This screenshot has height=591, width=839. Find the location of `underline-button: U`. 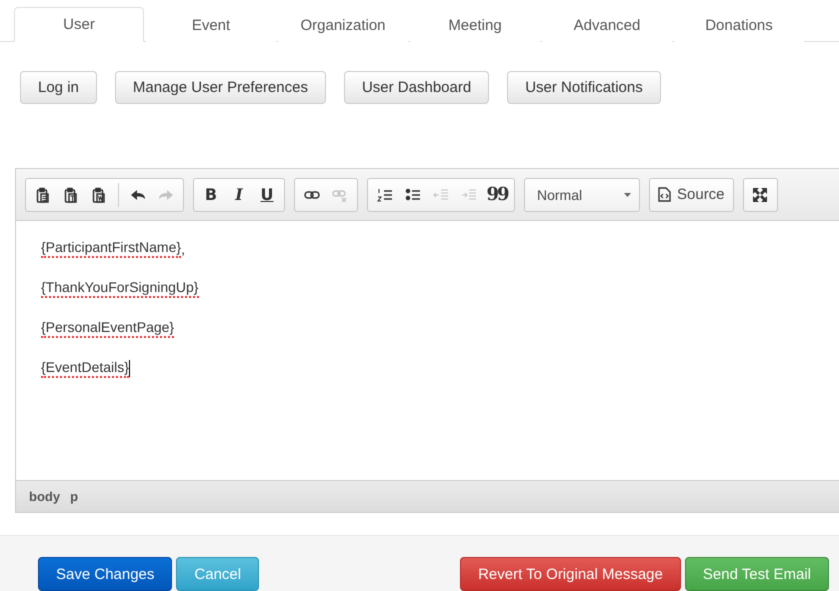

underline-button: U is located at coordinates (267, 194).